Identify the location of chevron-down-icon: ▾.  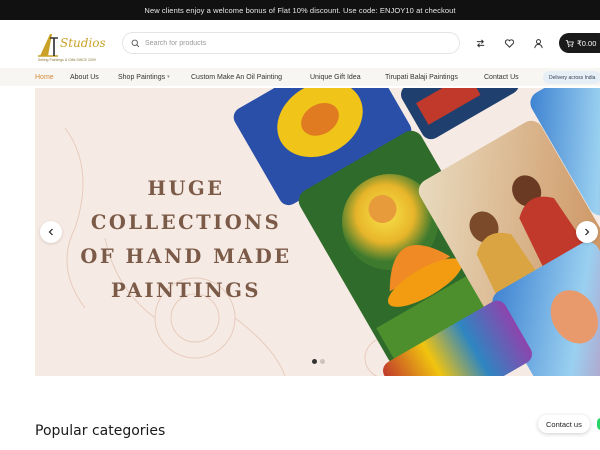
(168, 77).